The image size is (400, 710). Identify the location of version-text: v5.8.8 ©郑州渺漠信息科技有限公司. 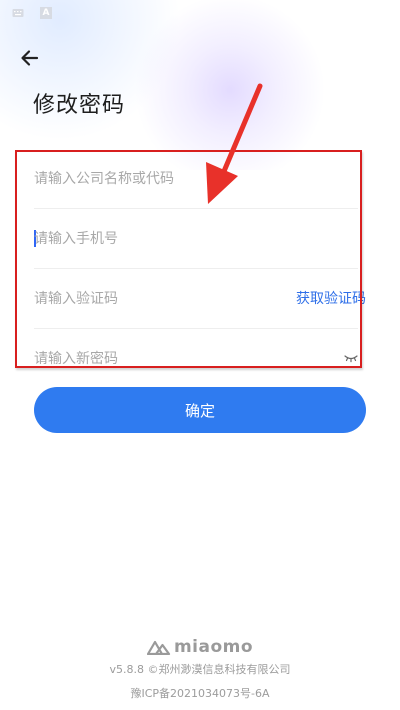
(200, 669).